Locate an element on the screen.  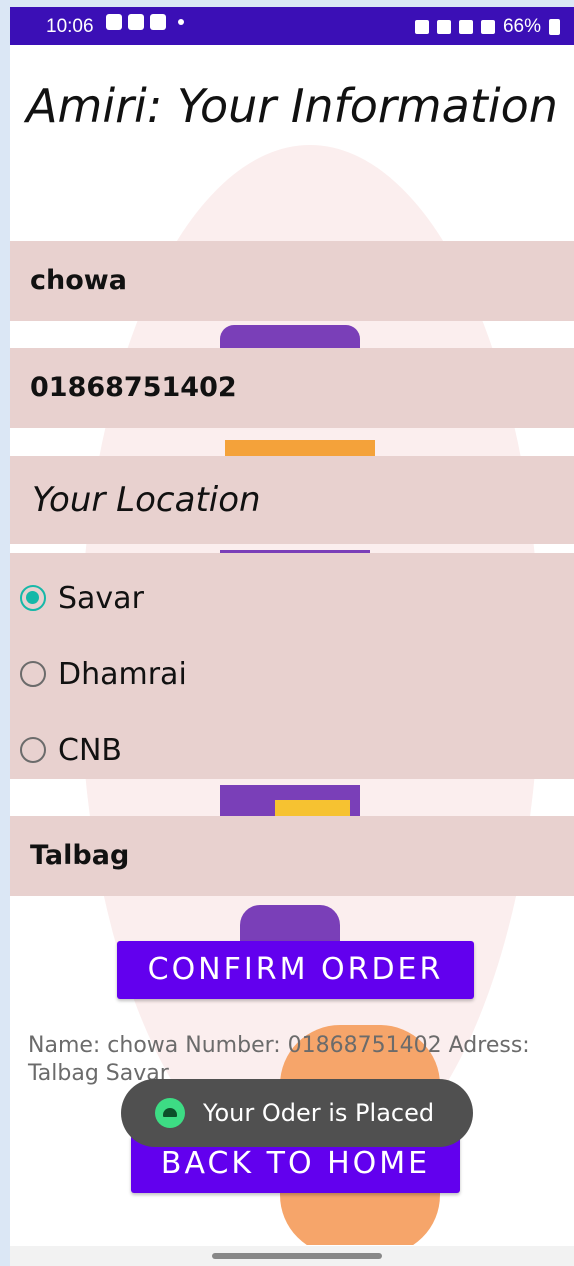
status-bar: 10:06 66% is located at coordinates (292, 26).